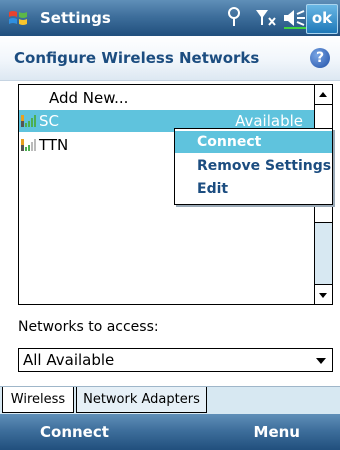  Describe the element at coordinates (74, 432) in the screenshot. I see `connect-softkey: Connect` at that location.